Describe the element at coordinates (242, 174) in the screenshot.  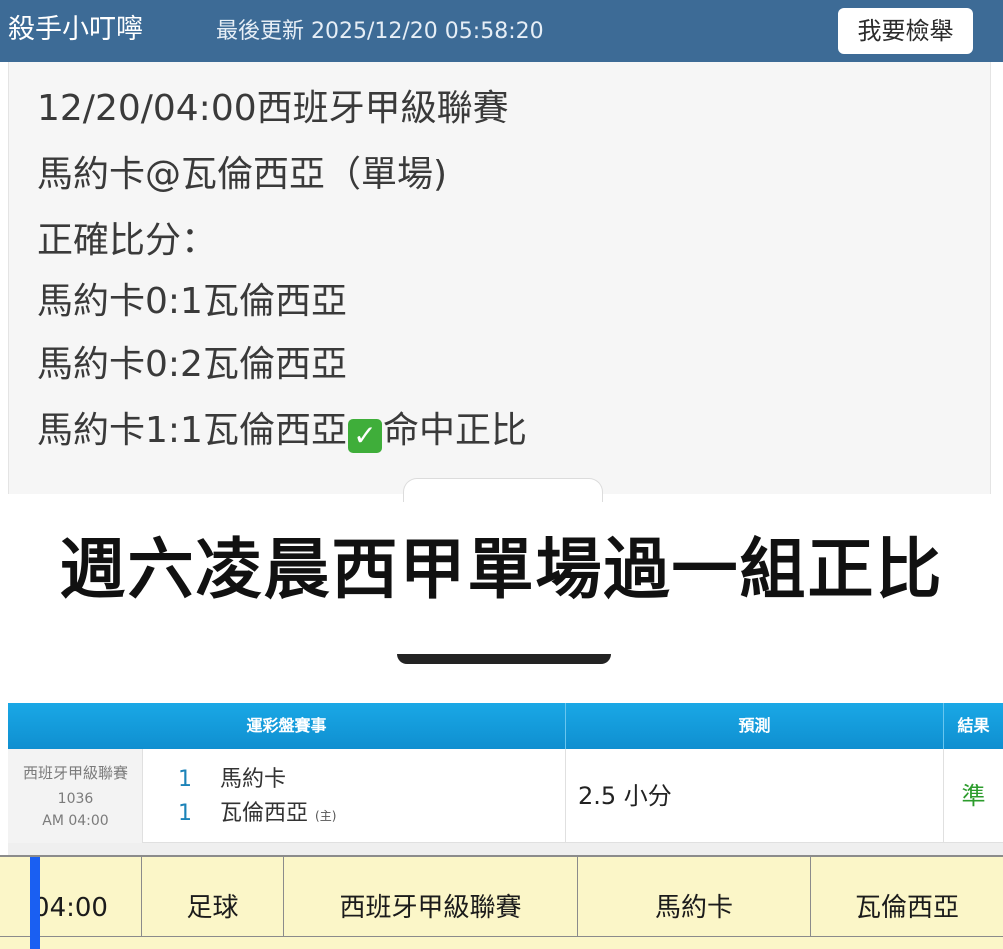
I see `post-line-match: 馬約卡@瓦倫西亞（單場)` at that location.